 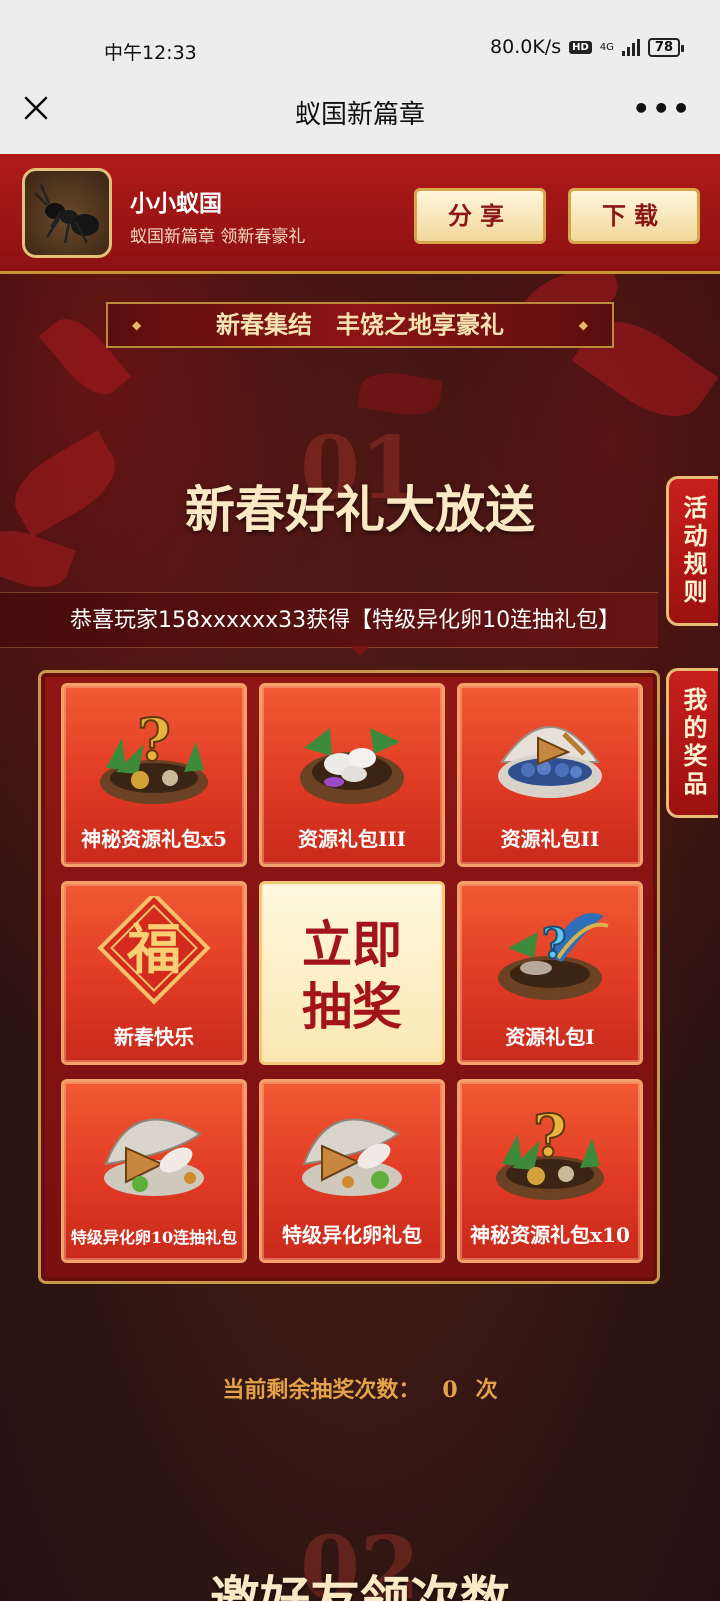 What do you see at coordinates (630, 47) in the screenshot?
I see `signal-icon` at bounding box center [630, 47].